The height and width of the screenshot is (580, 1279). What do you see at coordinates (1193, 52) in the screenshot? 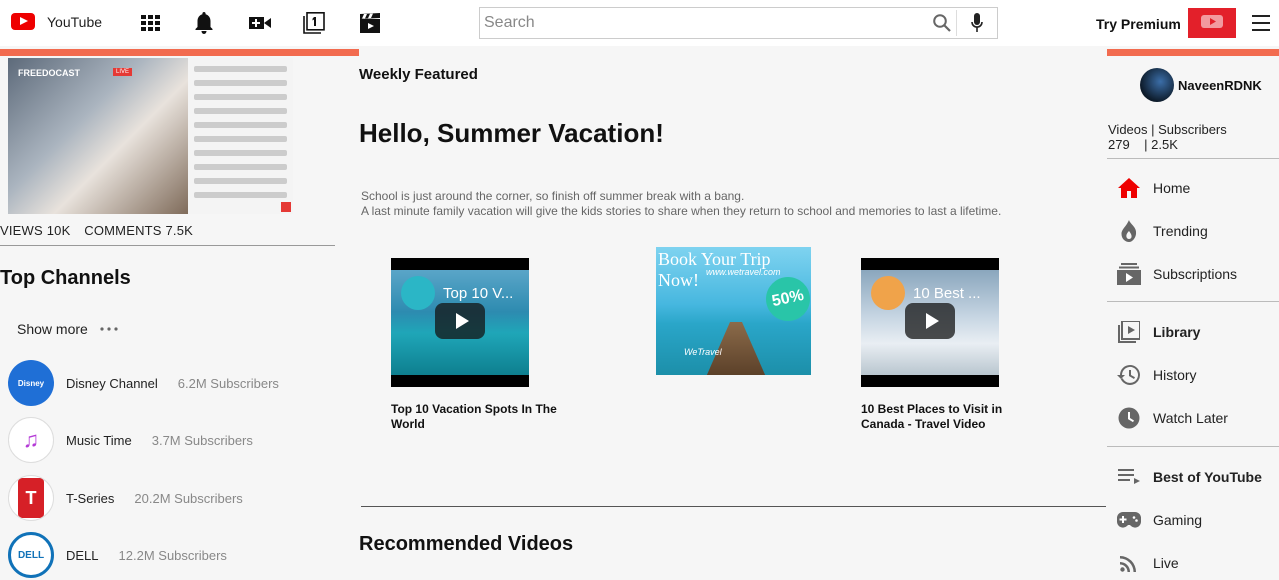
I see `accent-bar-right` at bounding box center [1193, 52].